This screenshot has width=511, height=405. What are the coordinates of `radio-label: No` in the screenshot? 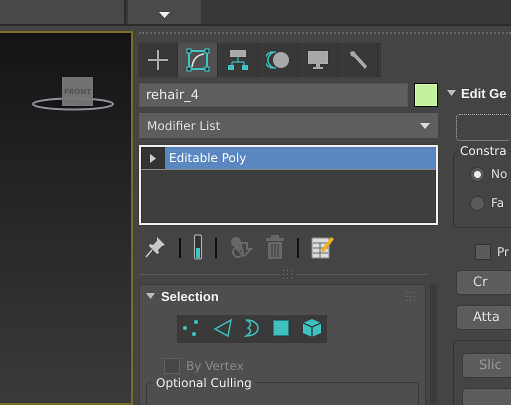 It's located at (499, 174).